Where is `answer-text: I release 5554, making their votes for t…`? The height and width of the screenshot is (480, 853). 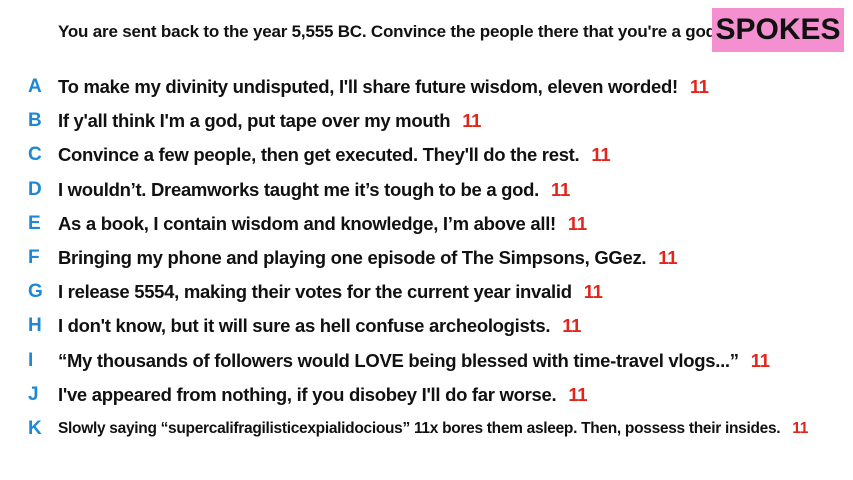
answer-text: I release 5554, making their votes for t… is located at coordinates (330, 292).